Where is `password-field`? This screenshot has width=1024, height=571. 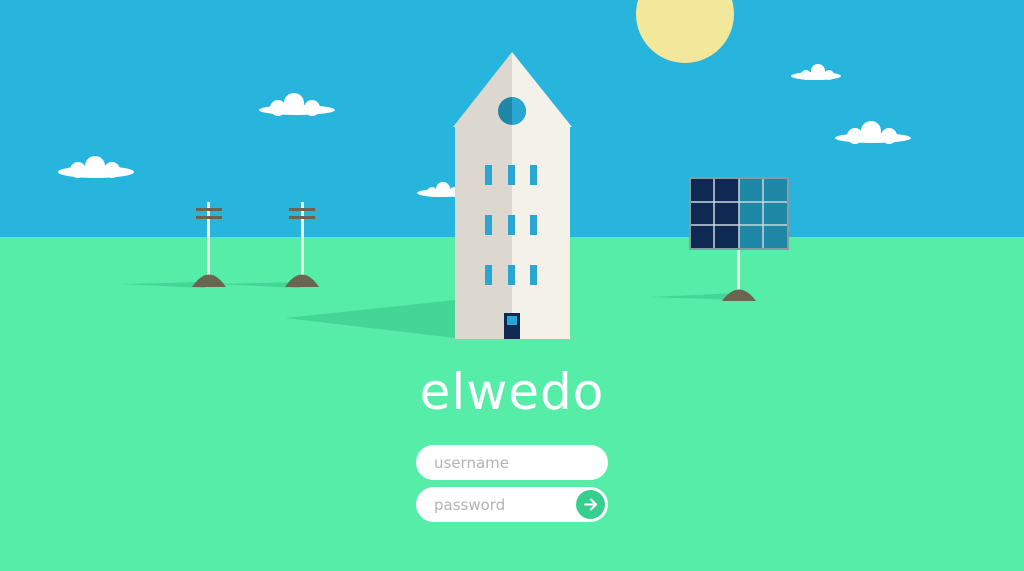 password-field is located at coordinates (512, 504).